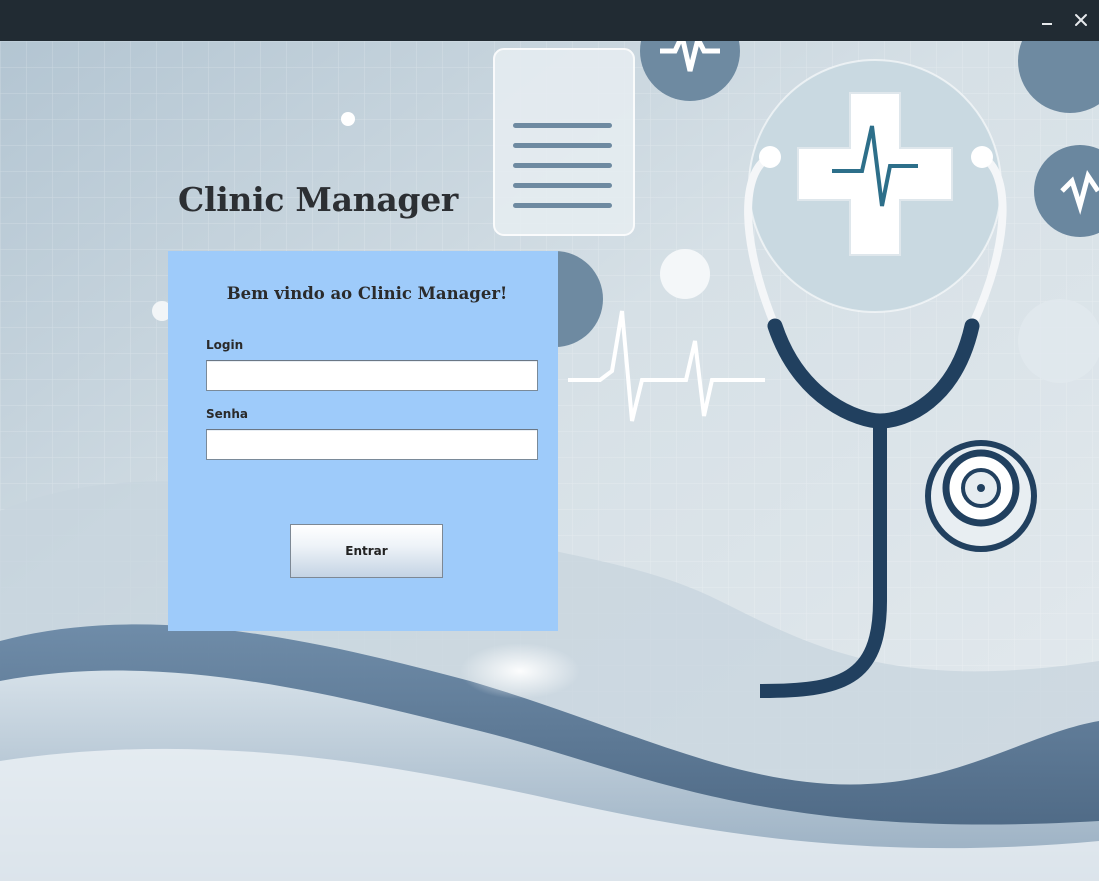 This screenshot has height=881, width=1099. I want to click on welcome-heading: Bem vindo ao Clinic Manager!, so click(367, 293).